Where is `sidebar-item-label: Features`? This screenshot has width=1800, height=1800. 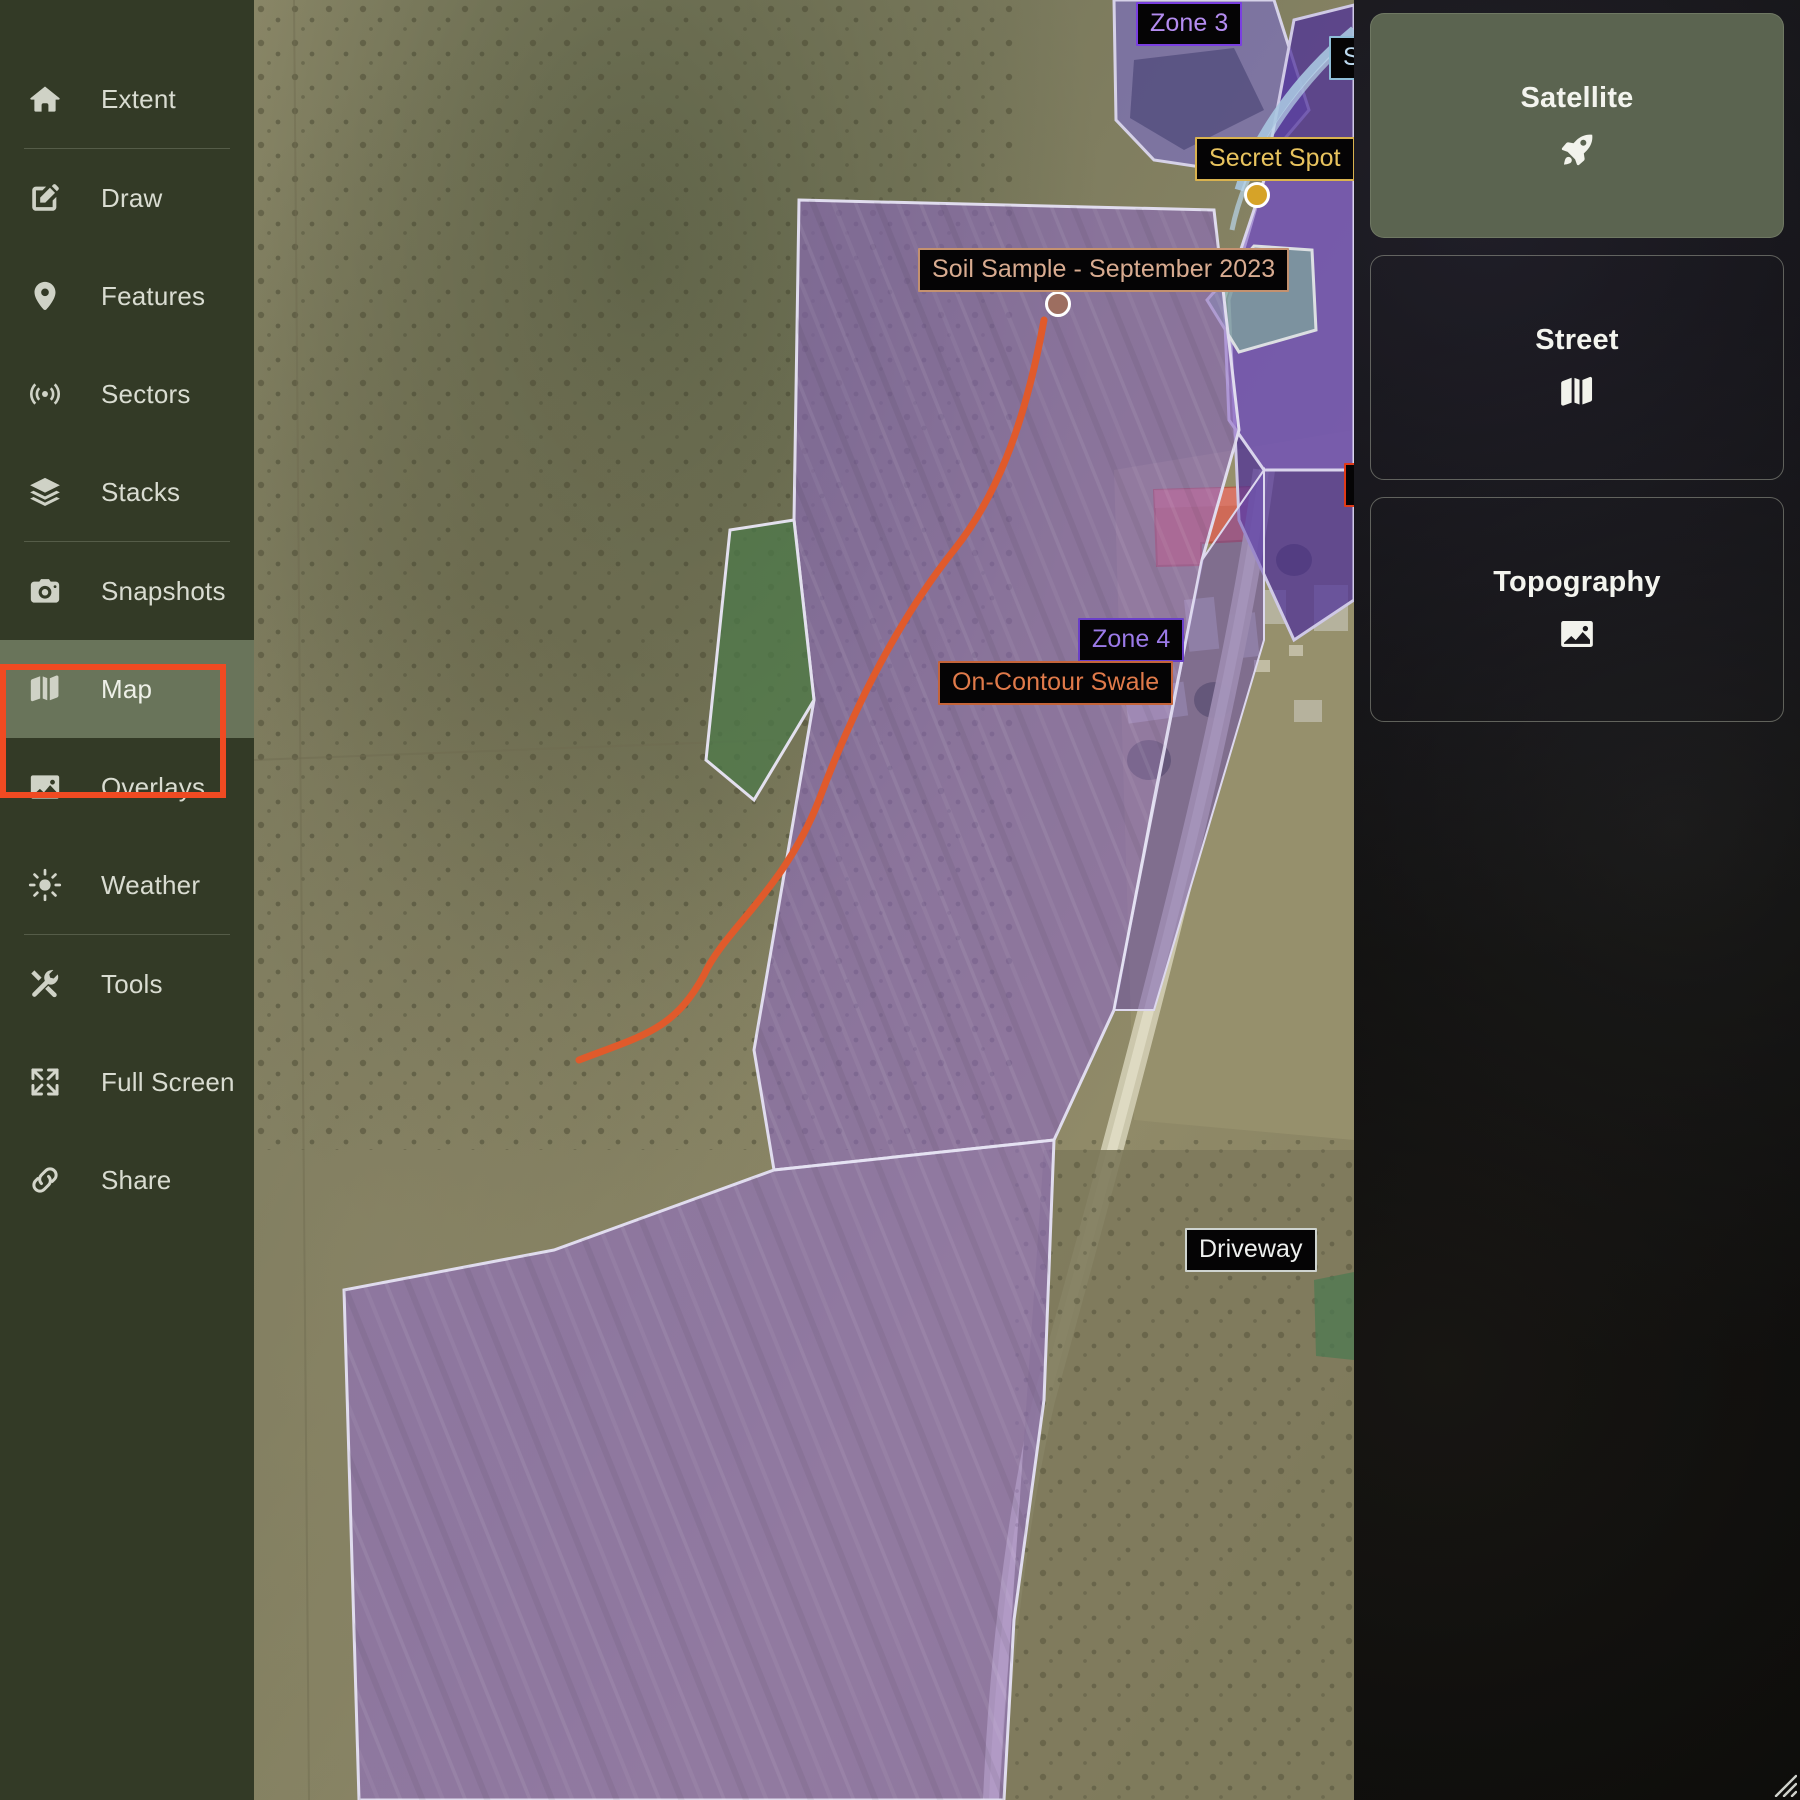
sidebar-item-label: Features is located at coordinates (153, 295).